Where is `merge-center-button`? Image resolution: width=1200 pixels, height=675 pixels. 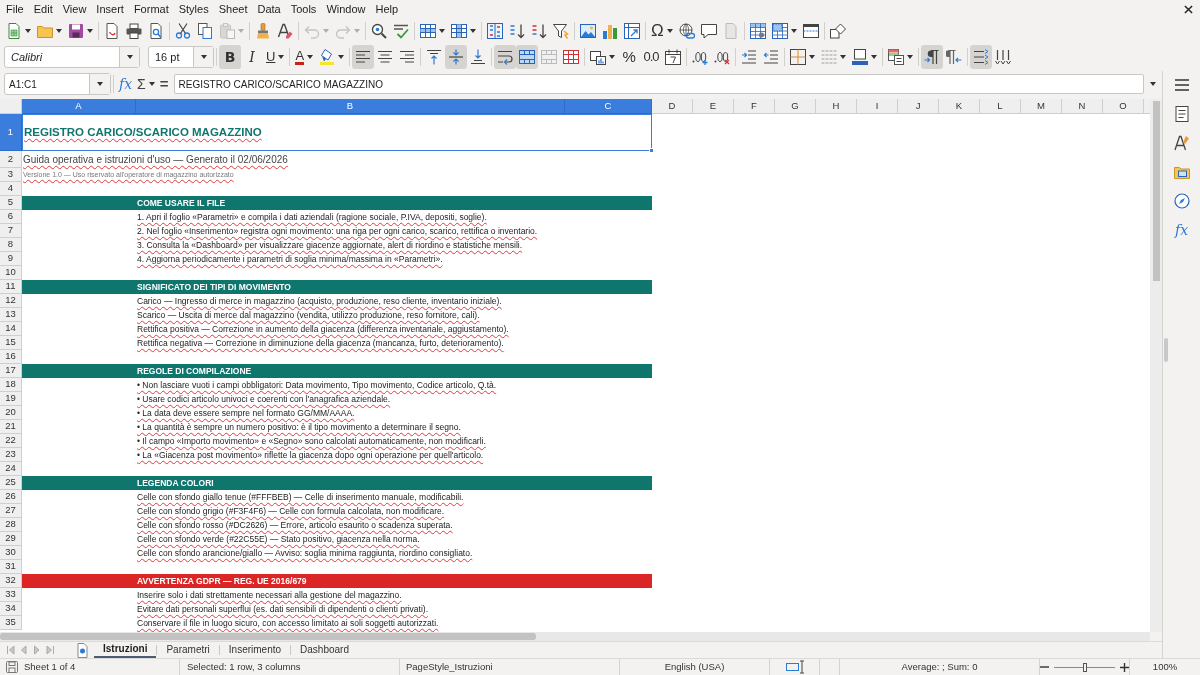 merge-center-button is located at coordinates (527, 57).